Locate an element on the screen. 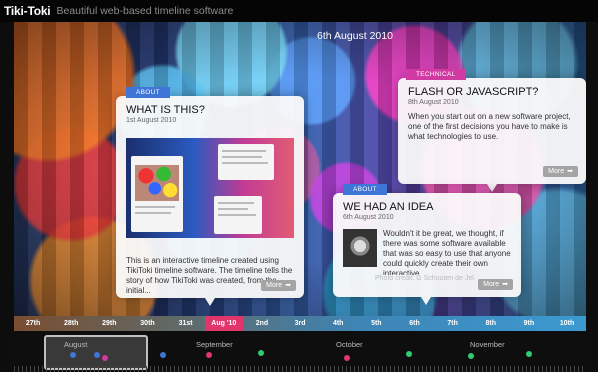  brand-logo: Tiki-Toki is located at coordinates (27, 11).